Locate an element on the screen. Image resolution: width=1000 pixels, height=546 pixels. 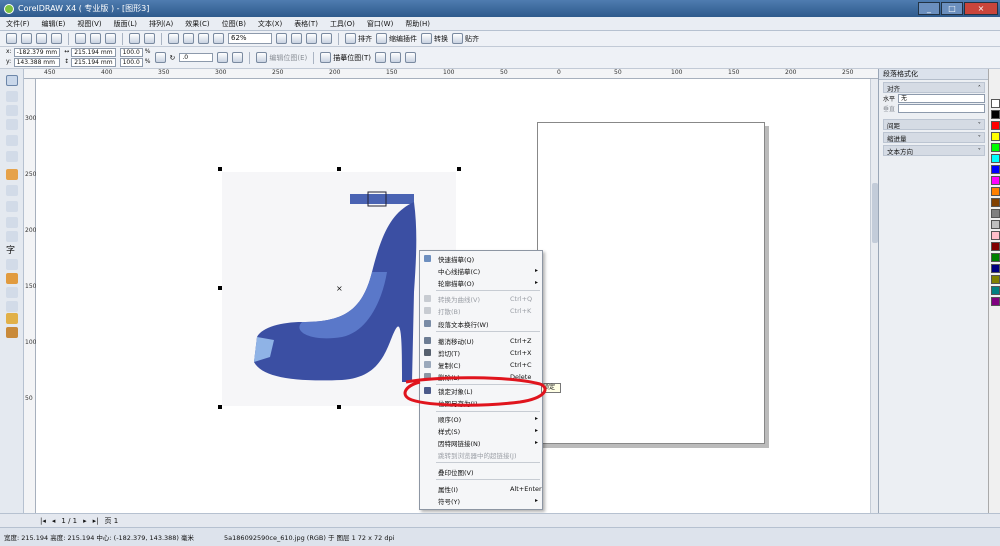
menu-help: 帮助(H) is located at coordinates (417, 24).